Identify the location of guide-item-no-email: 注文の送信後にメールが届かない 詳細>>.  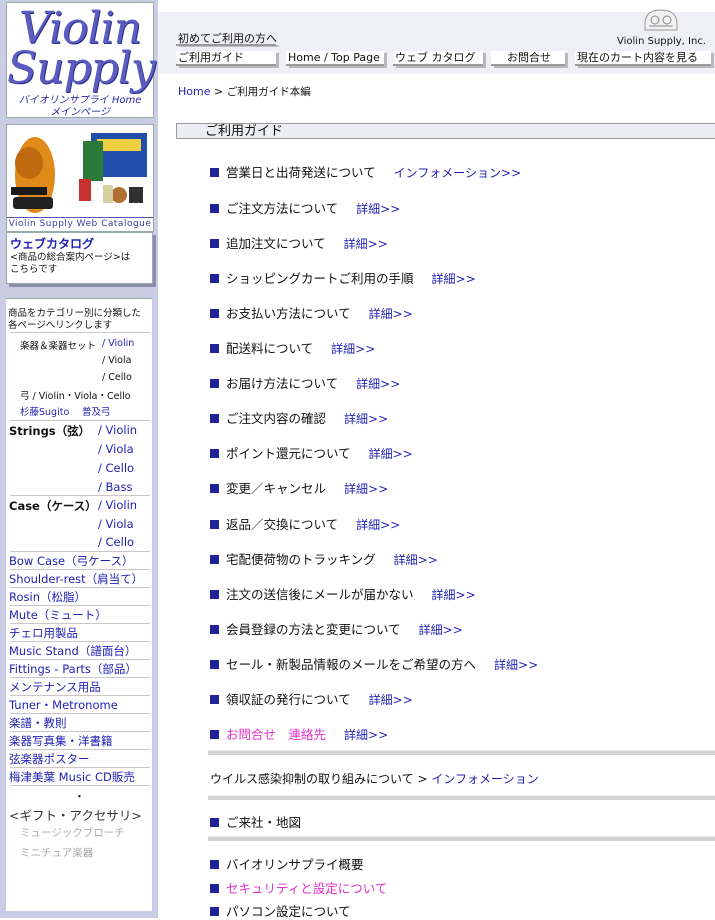
(343, 593).